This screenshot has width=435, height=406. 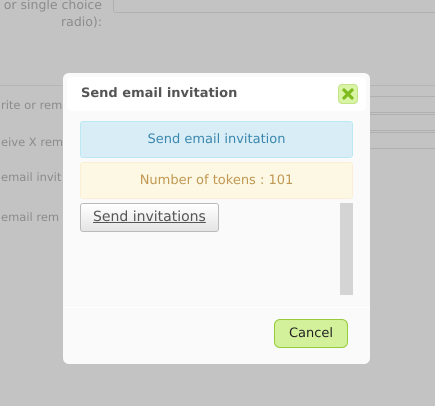 I want to click on send-invitations-button: Send invitations, so click(x=149, y=217).